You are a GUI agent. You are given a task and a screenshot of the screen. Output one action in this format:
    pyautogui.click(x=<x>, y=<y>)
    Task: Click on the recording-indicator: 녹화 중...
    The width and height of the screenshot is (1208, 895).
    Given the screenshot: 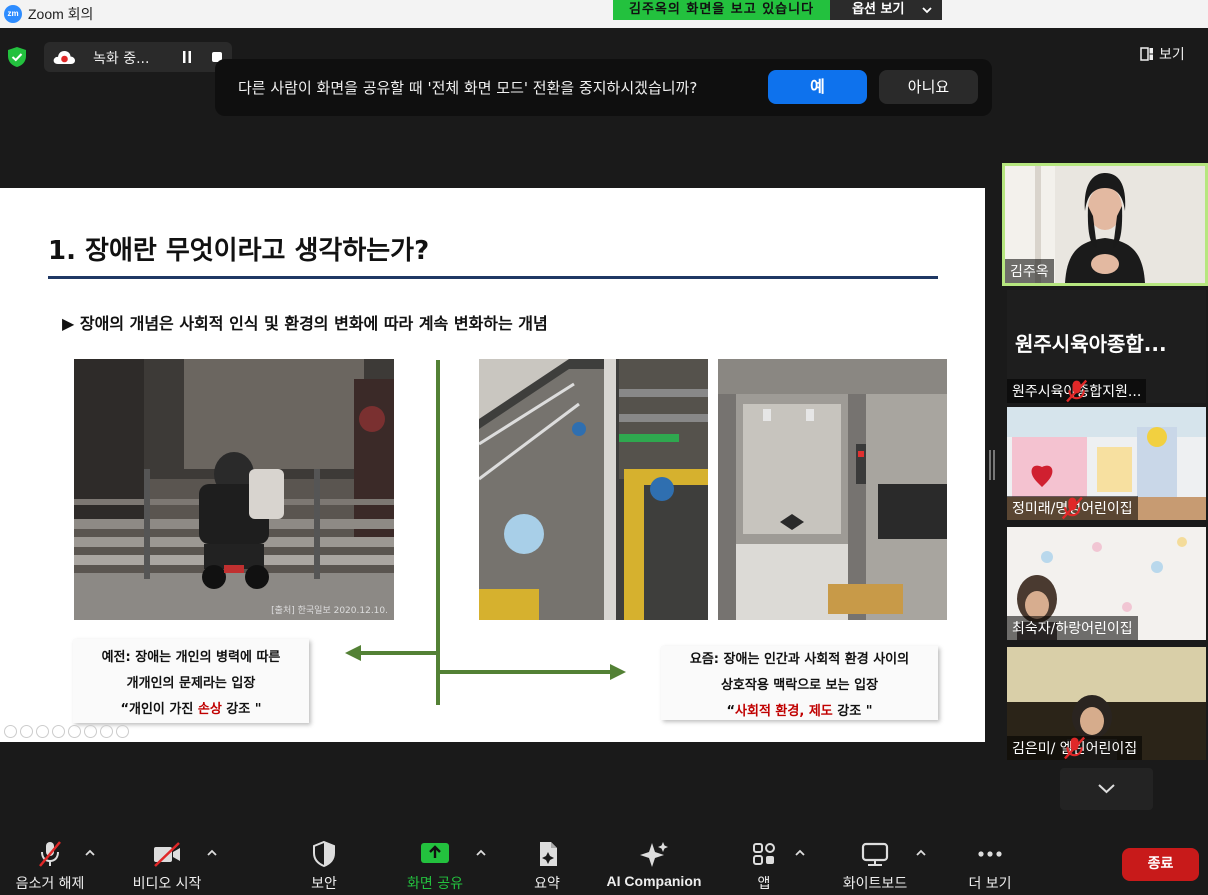 What is the action you would take?
    pyautogui.click(x=138, y=57)
    